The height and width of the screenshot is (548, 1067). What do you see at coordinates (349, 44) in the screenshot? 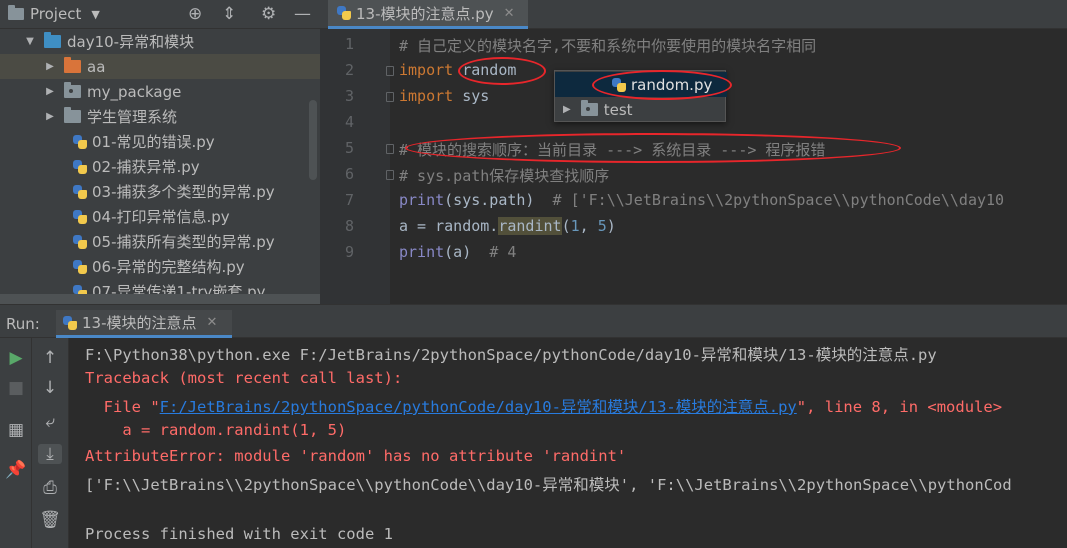
I see `line-number: 1` at bounding box center [349, 44].